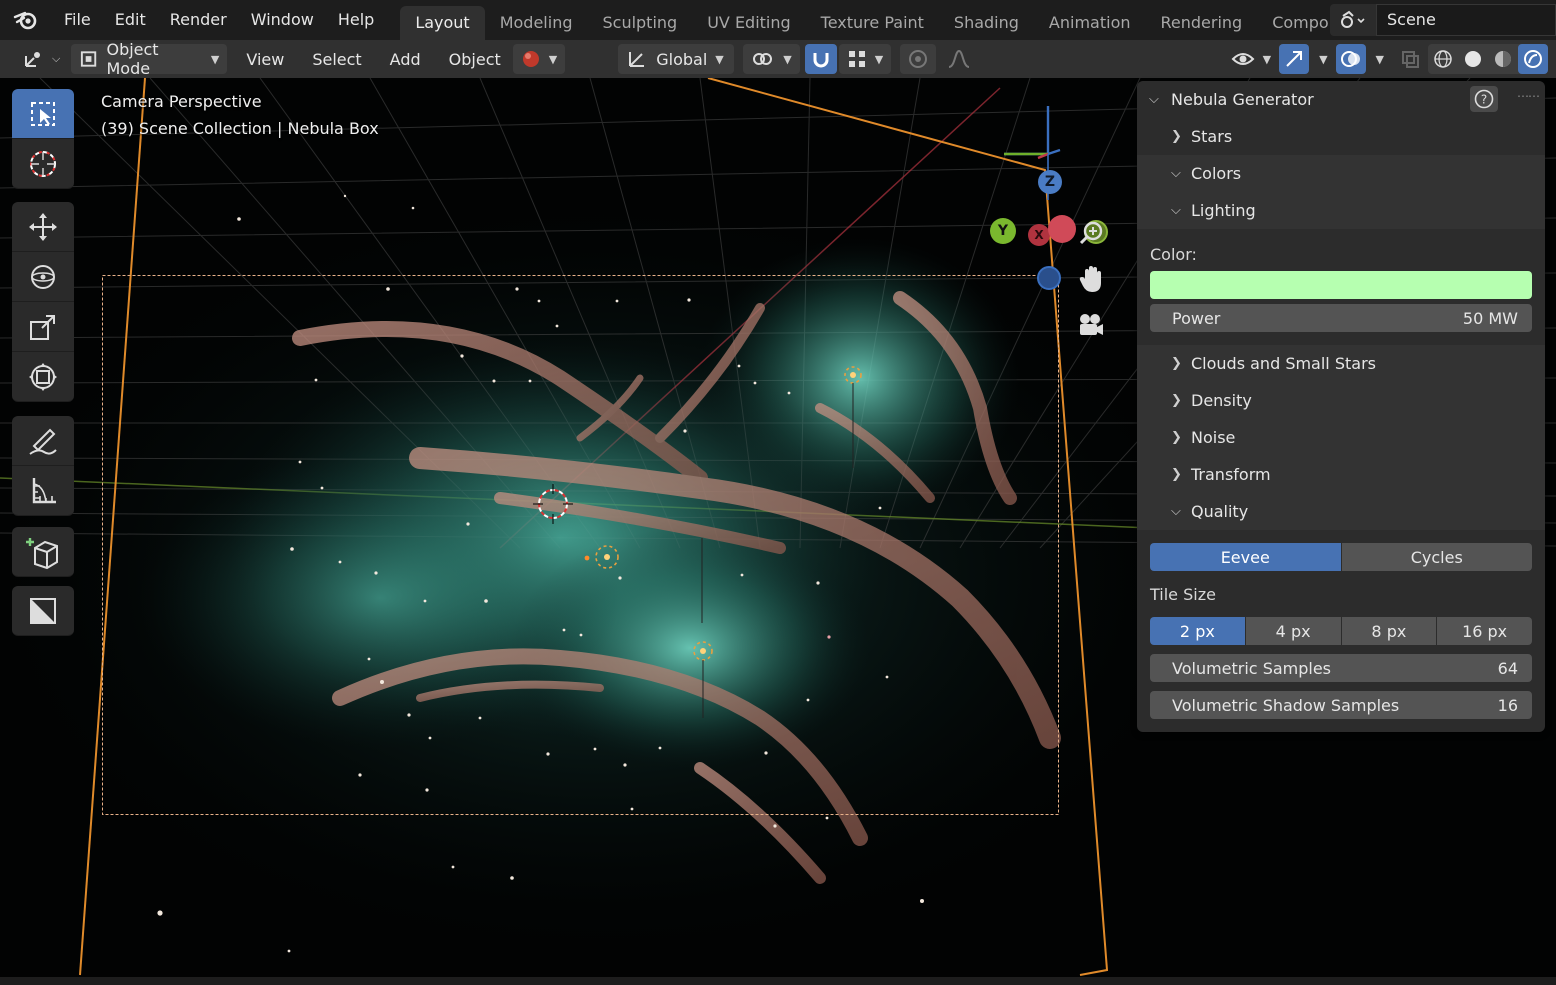 This screenshot has width=1556, height=985. What do you see at coordinates (748, 23) in the screenshot?
I see `tab-uv-editing: UV Editing` at bounding box center [748, 23].